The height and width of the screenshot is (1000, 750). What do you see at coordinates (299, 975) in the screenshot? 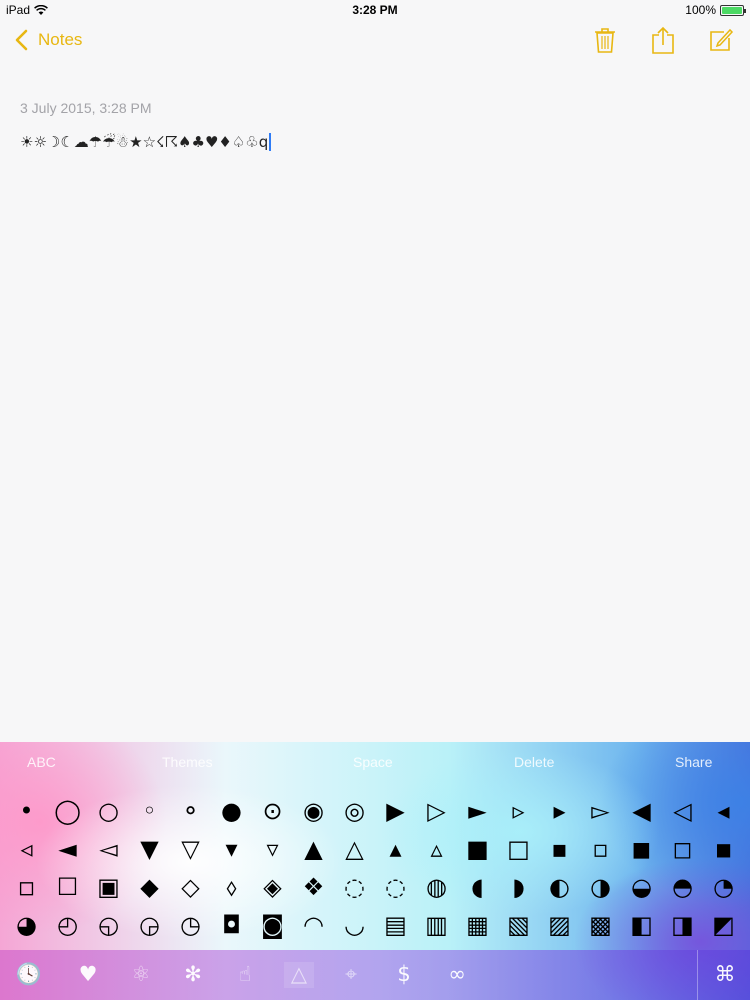
I see `triangle-icon: △` at bounding box center [299, 975].